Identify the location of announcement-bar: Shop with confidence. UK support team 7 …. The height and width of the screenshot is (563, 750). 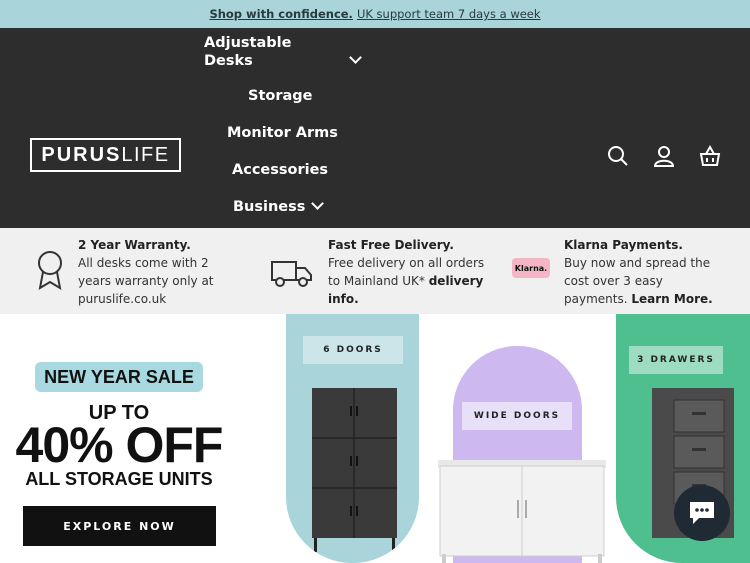
(375, 14).